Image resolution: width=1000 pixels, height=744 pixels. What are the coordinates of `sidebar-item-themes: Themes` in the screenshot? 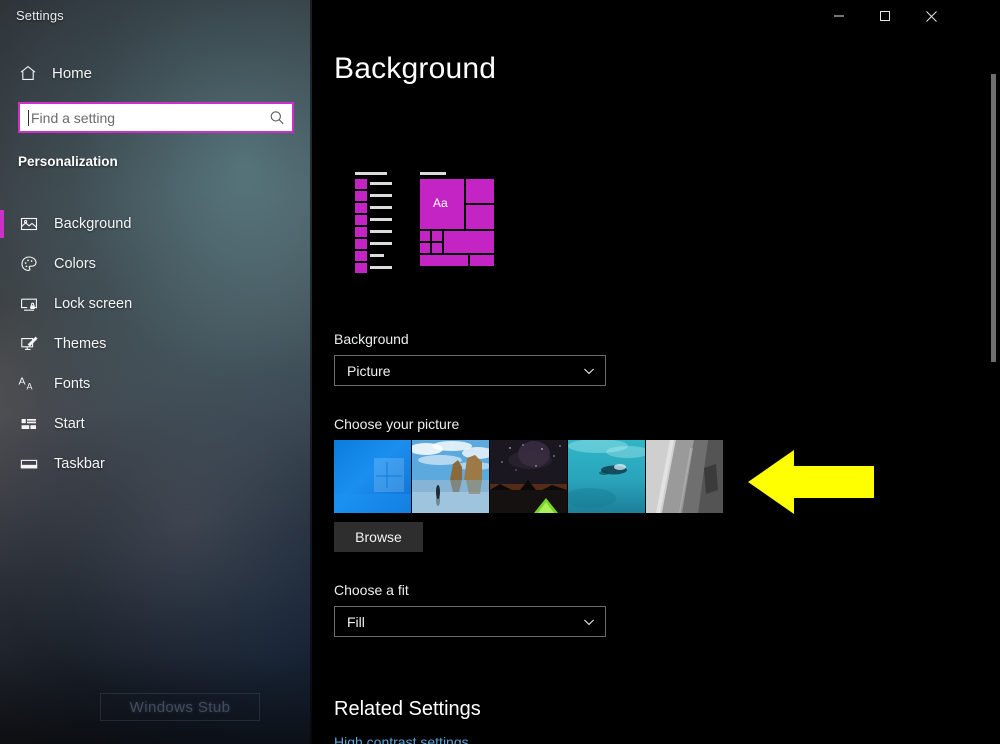 It's located at (156, 344).